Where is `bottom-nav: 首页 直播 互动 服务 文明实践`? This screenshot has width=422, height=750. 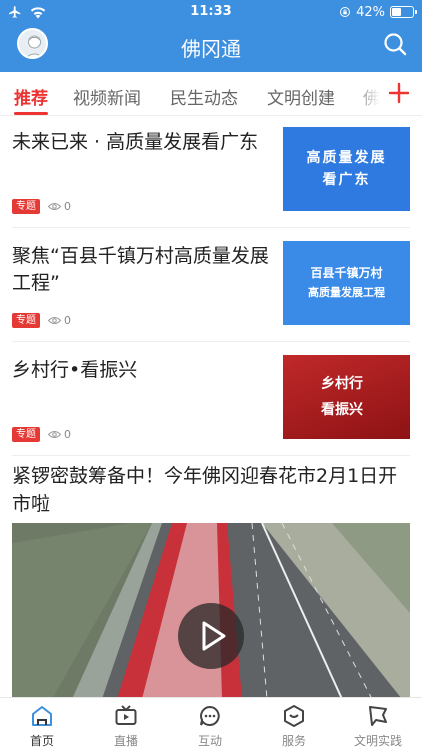 bottom-nav: 首页 直播 互动 服务 文明实践 is located at coordinates (211, 723).